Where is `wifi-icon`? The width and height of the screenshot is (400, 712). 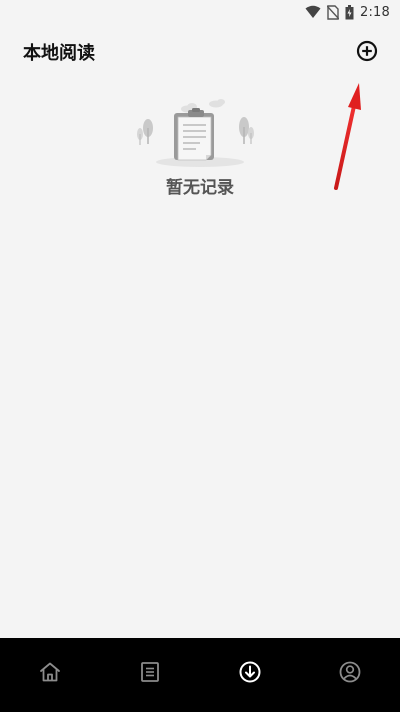 wifi-icon is located at coordinates (313, 11).